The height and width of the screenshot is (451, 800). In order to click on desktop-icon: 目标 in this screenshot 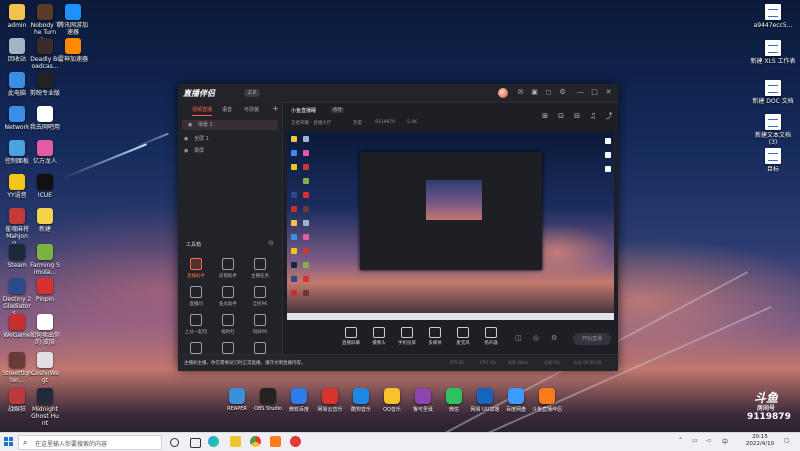, I will do `click(773, 160)`.